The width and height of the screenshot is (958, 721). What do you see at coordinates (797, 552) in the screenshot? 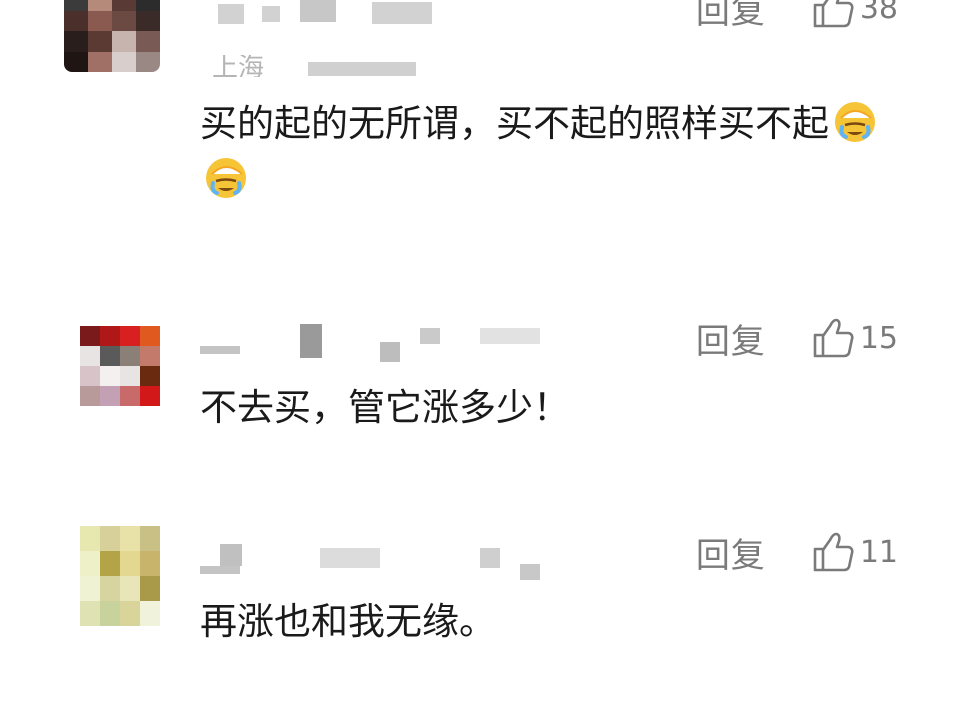
I see `comment-actions: 回复 11` at bounding box center [797, 552].